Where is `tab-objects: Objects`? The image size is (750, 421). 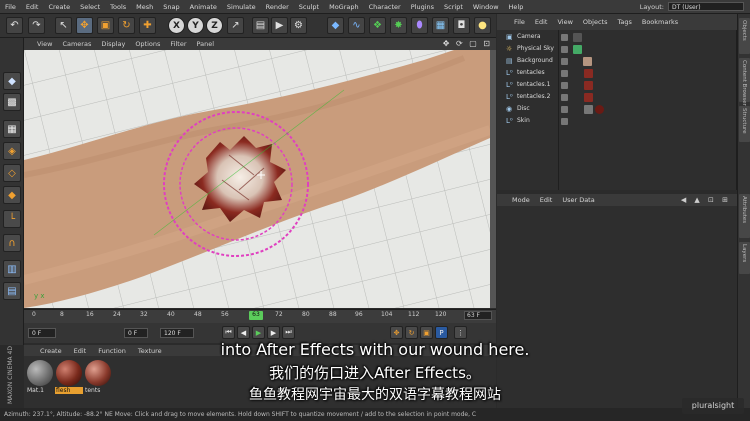
tab-objects: Objects is located at coordinates (744, 36).